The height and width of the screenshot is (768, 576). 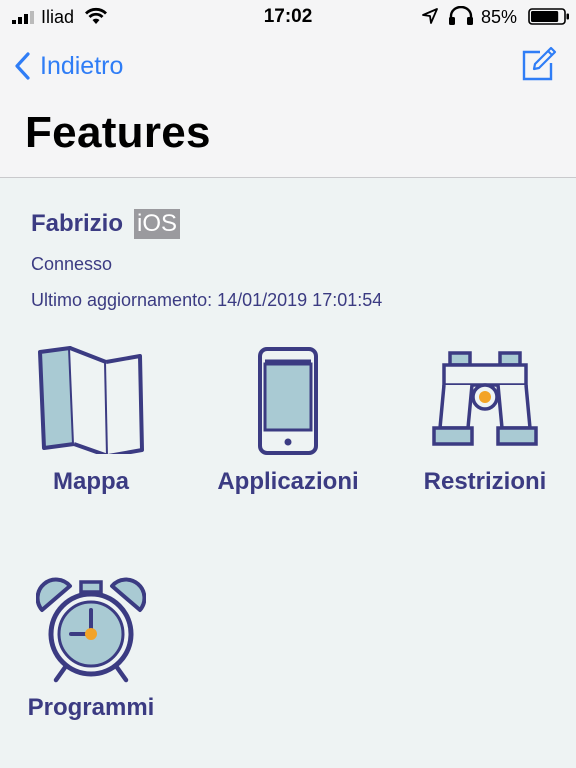 I want to click on back-button: Indietro, so click(x=67, y=66).